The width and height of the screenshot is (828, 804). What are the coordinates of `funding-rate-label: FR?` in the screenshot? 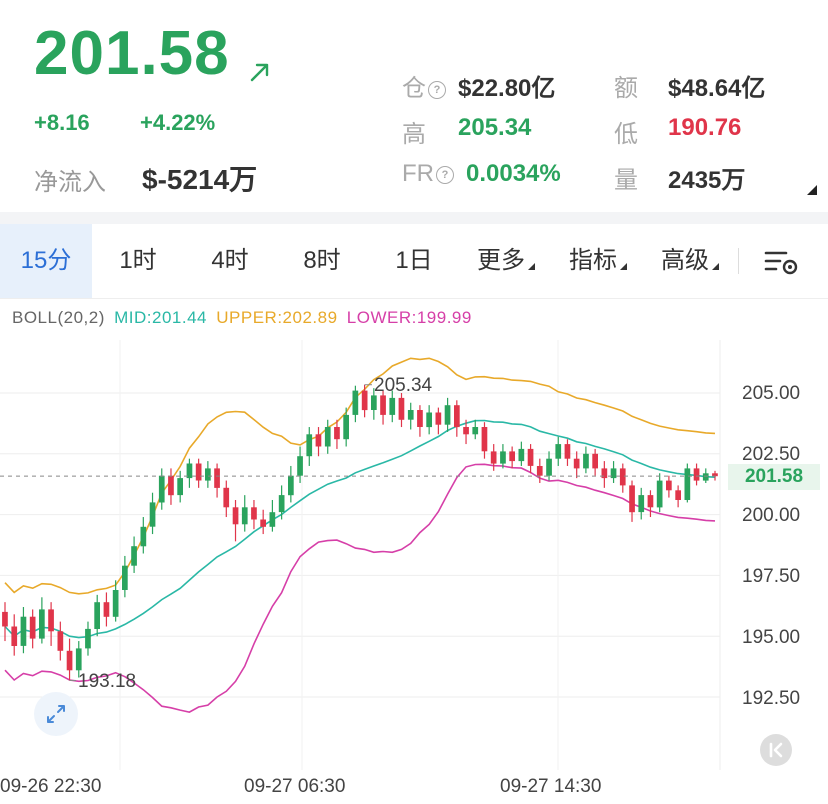 It's located at (428, 174).